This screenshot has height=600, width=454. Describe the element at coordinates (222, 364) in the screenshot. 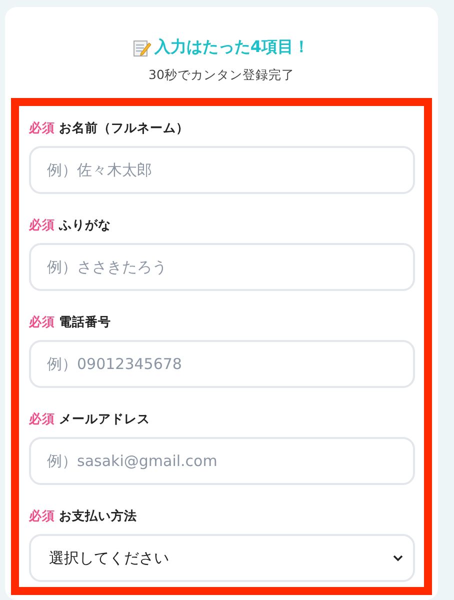

I see `input-field: 例）09012345678` at that location.